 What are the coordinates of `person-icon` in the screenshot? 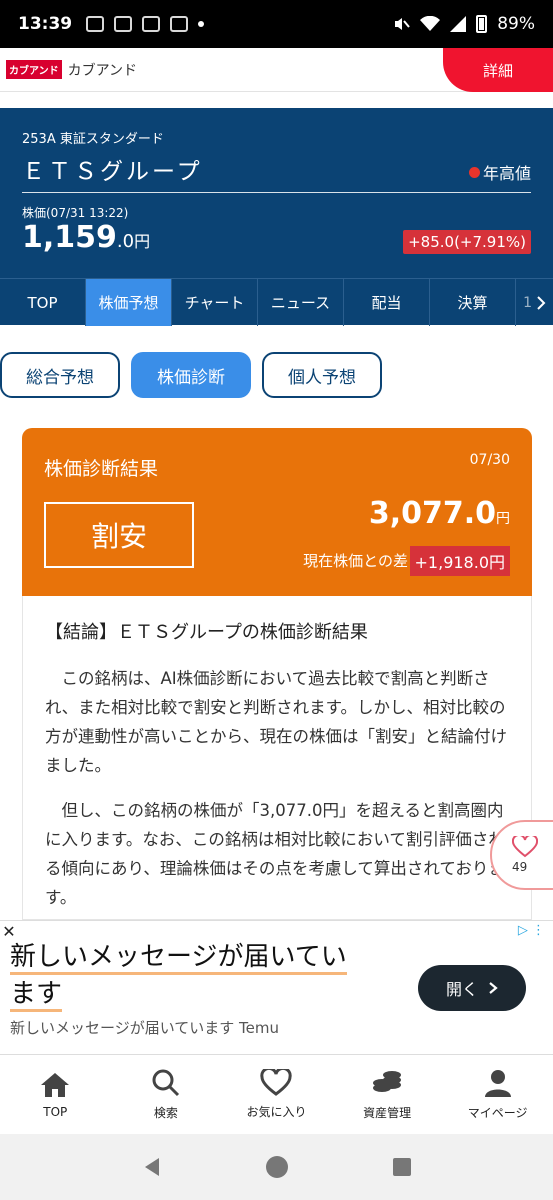 It's located at (497, 1083).